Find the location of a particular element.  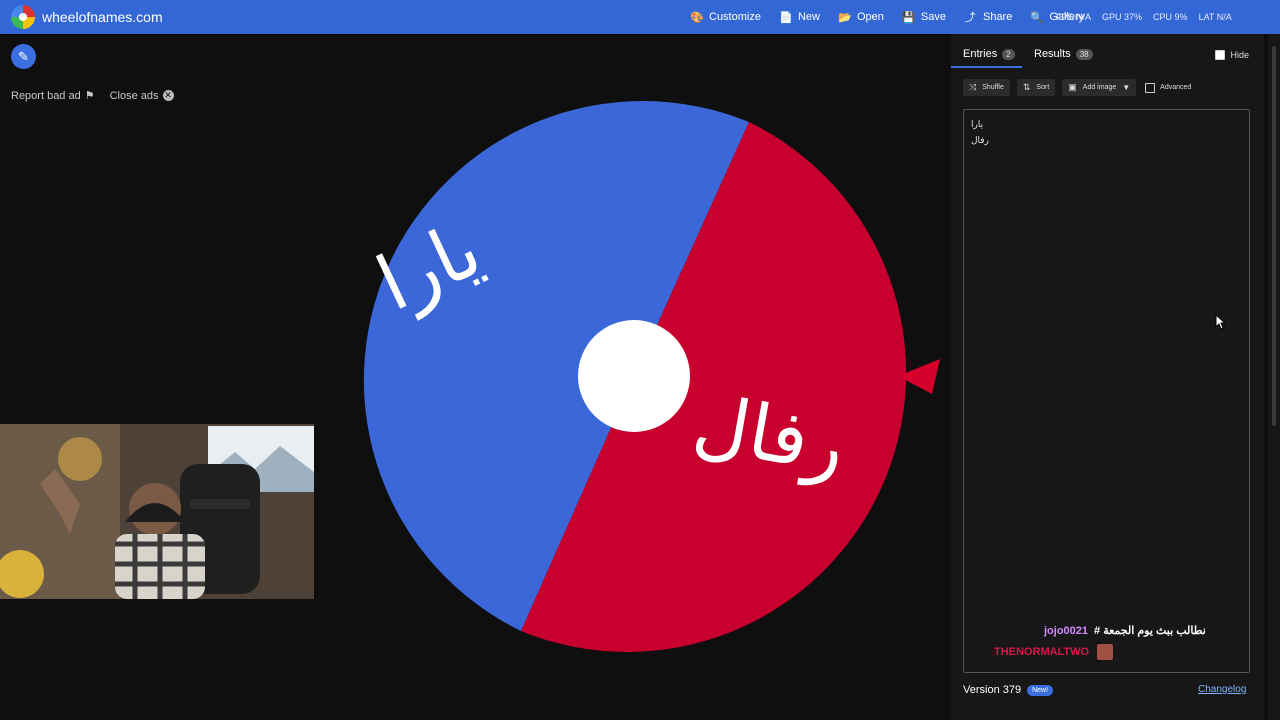

panel-tabs: Entries 2 Results 38 Hide is located at coordinates (1107, 51).